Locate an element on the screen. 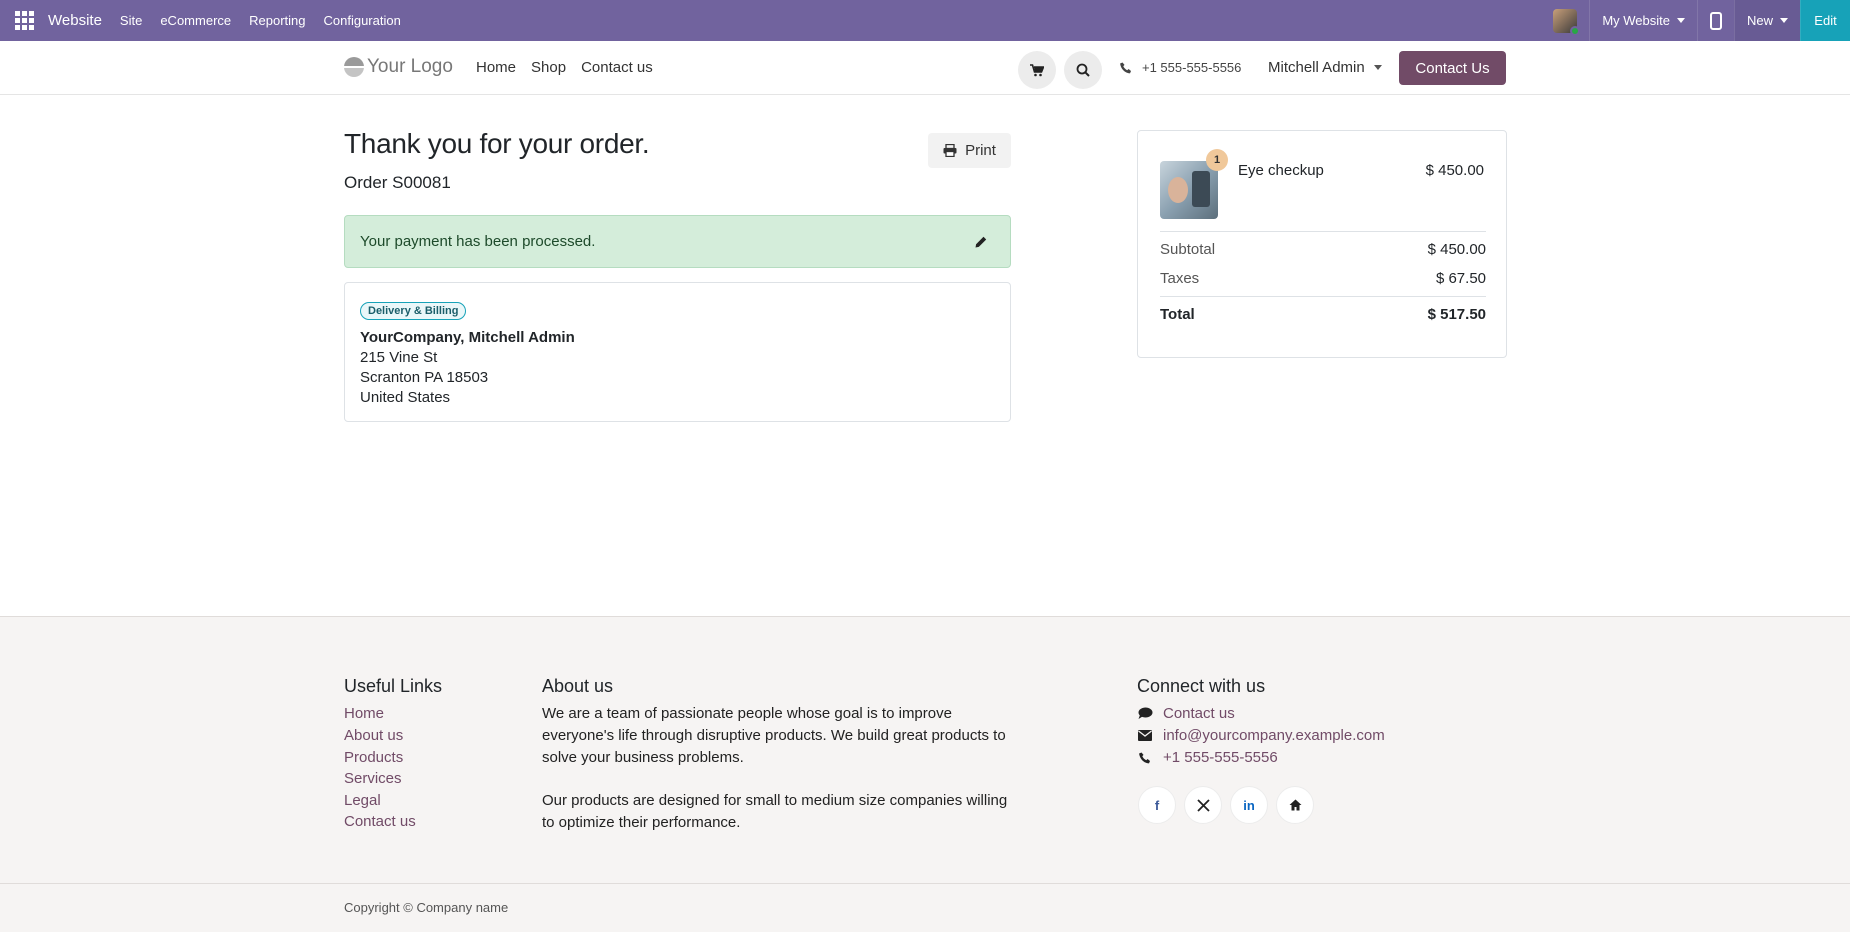  subtotal-label: Subtotal is located at coordinates (1188, 249).